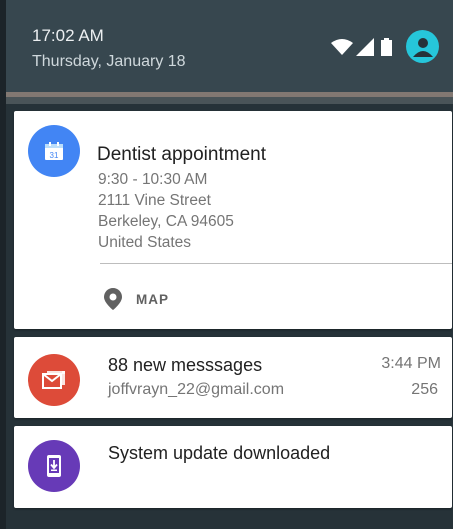 Image resolution: width=453 pixels, height=529 pixels. Describe the element at coordinates (233, 467) in the screenshot. I see `system-update-notification: System update downloaded` at that location.